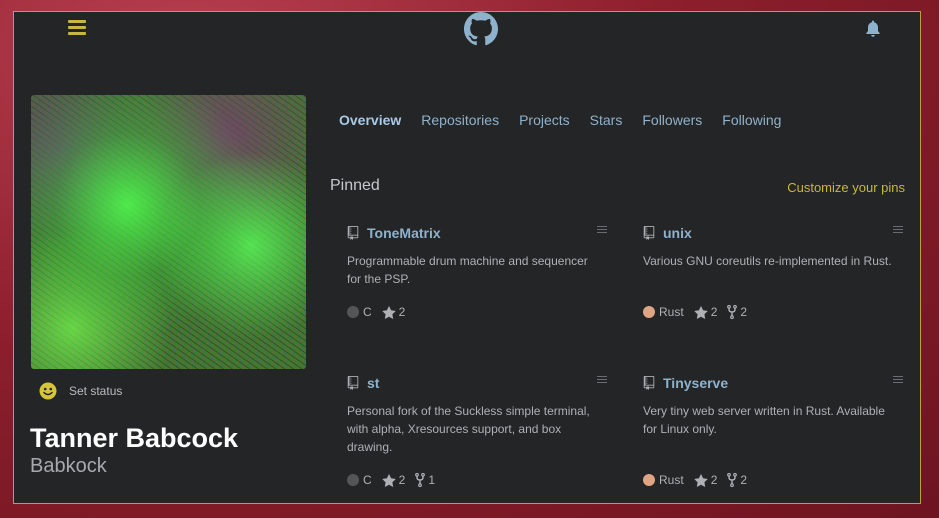 The image size is (939, 518). Describe the element at coordinates (370, 120) in the screenshot. I see `tab-overview: Overview` at that location.